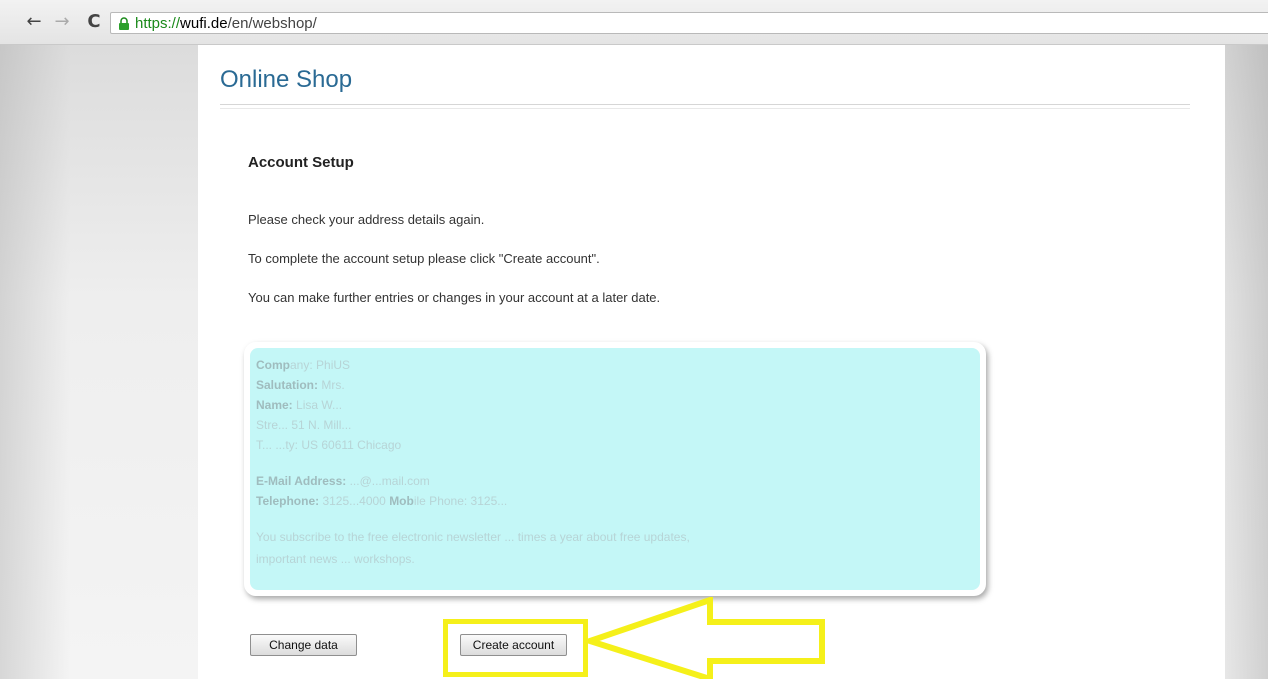 The image size is (1268, 679). What do you see at coordinates (354, 501) in the screenshot?
I see `summary-telephone-value: 3125...4000` at bounding box center [354, 501].